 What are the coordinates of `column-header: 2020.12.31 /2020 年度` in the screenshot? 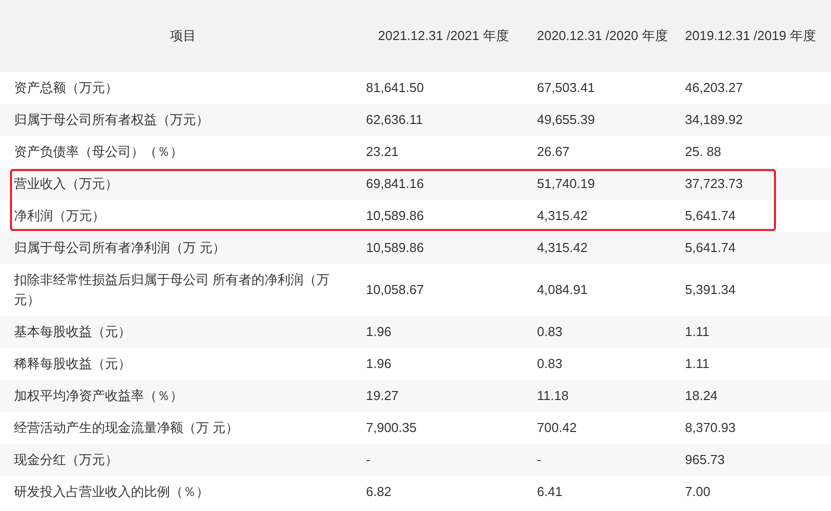 It's located at (603, 36).